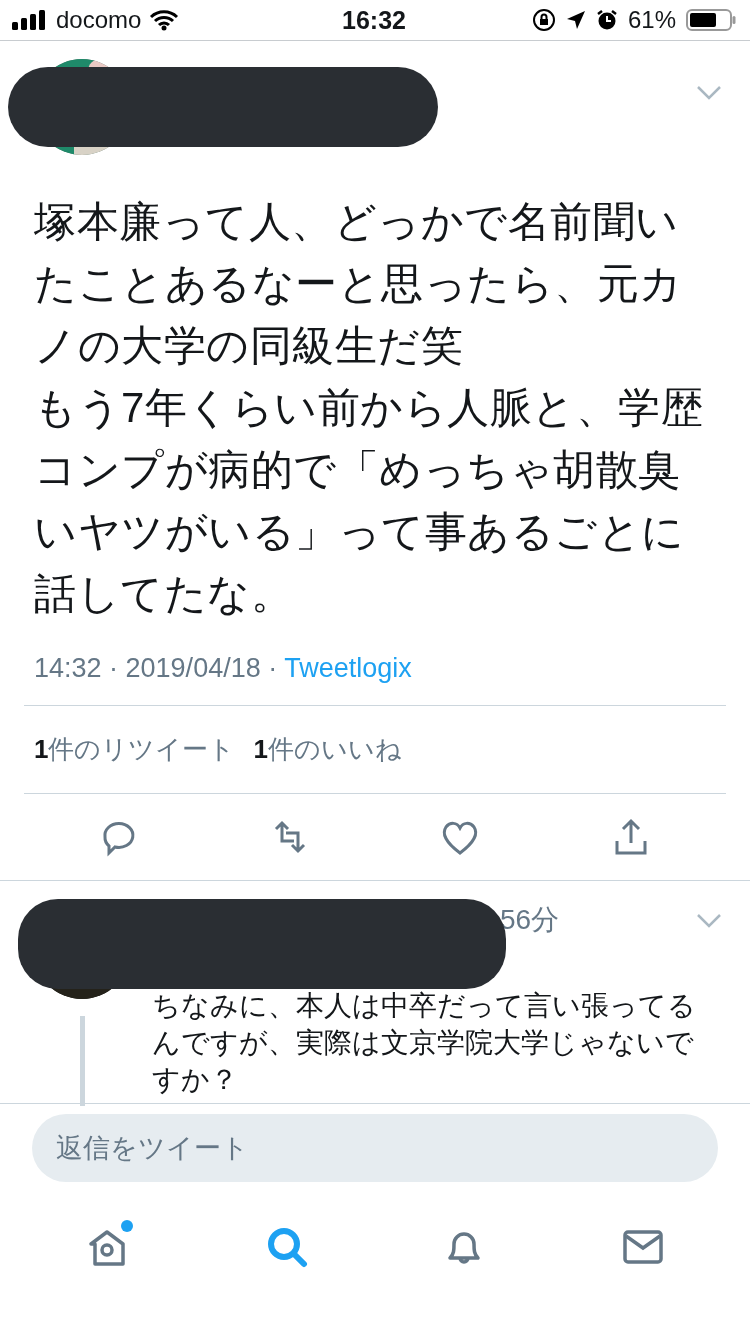  I want to click on reply-time: 56分, so click(530, 920).